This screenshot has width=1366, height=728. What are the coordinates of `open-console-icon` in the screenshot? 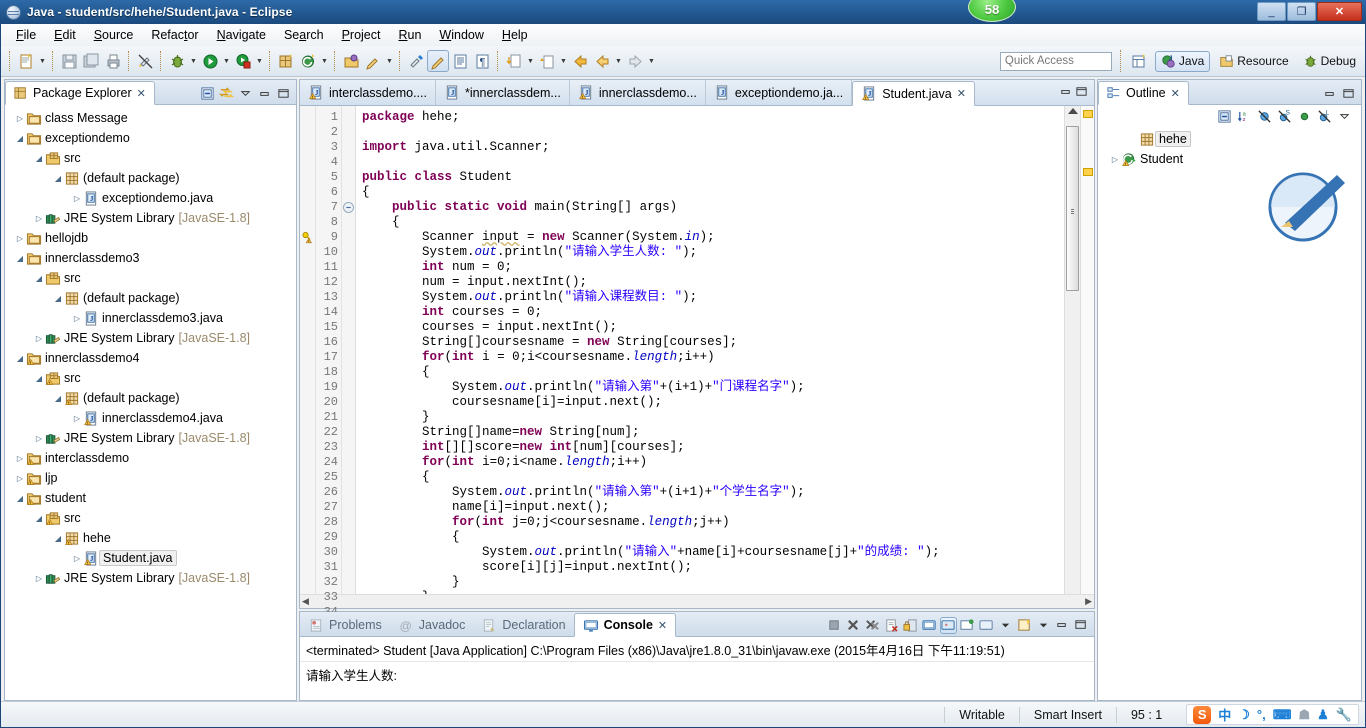 It's located at (967, 625).